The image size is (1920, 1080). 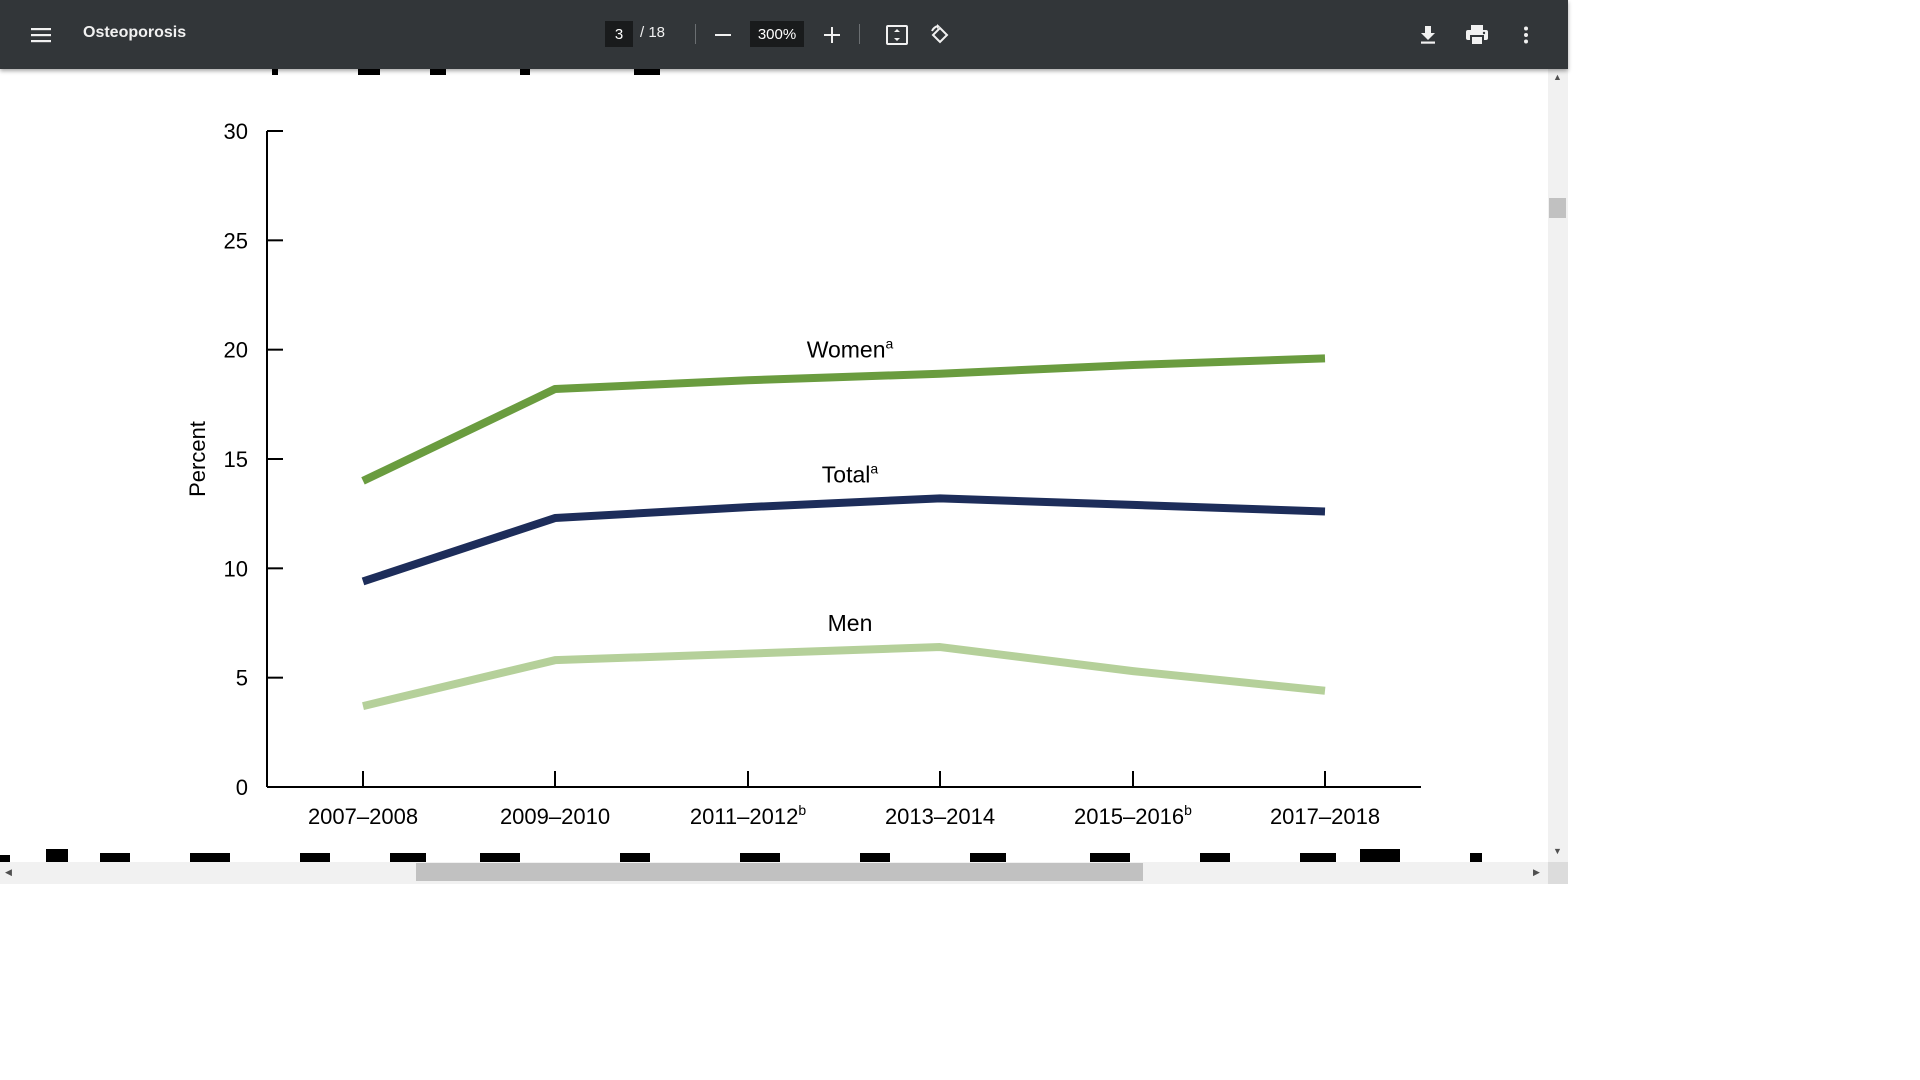 What do you see at coordinates (242, 787) in the screenshot?
I see `y-tick-label: 0` at bounding box center [242, 787].